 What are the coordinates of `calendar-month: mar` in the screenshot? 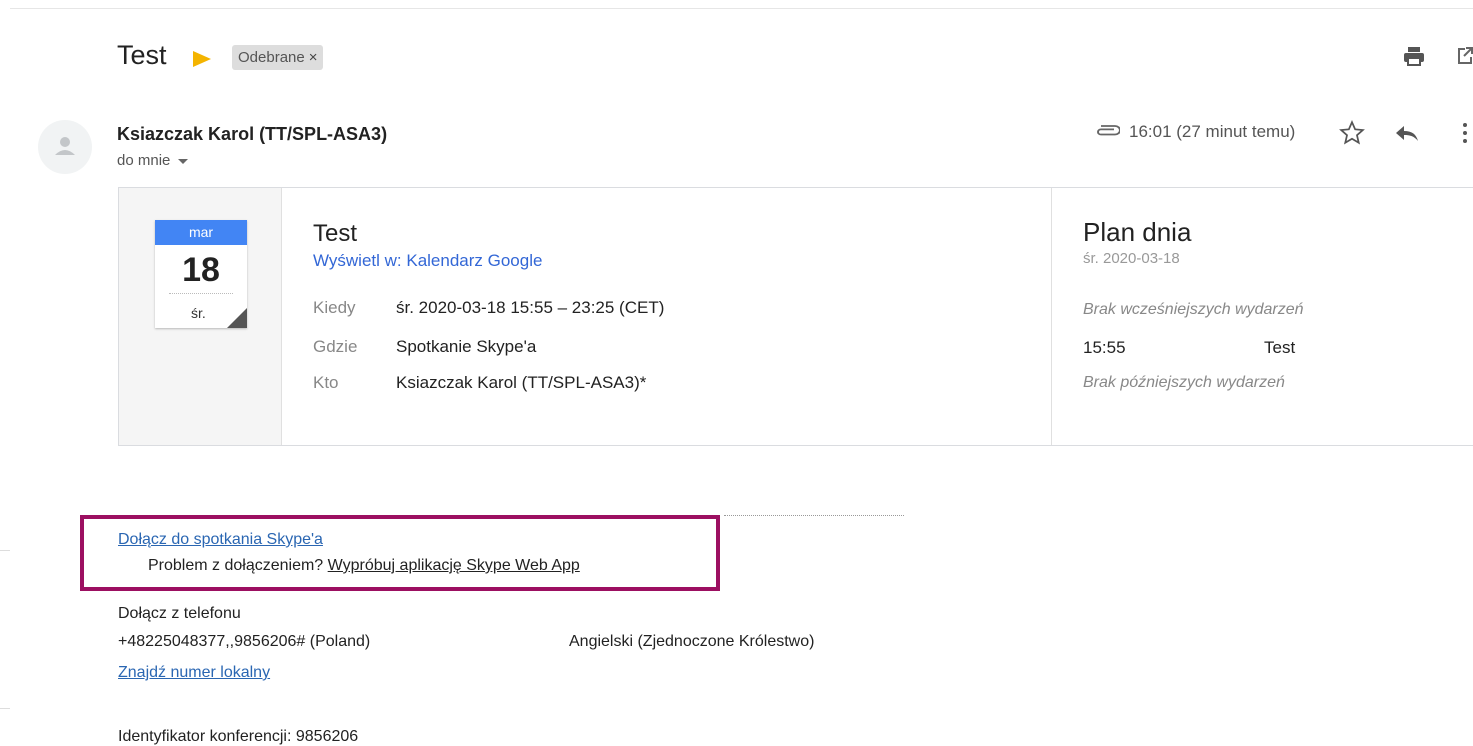 It's located at (201, 232).